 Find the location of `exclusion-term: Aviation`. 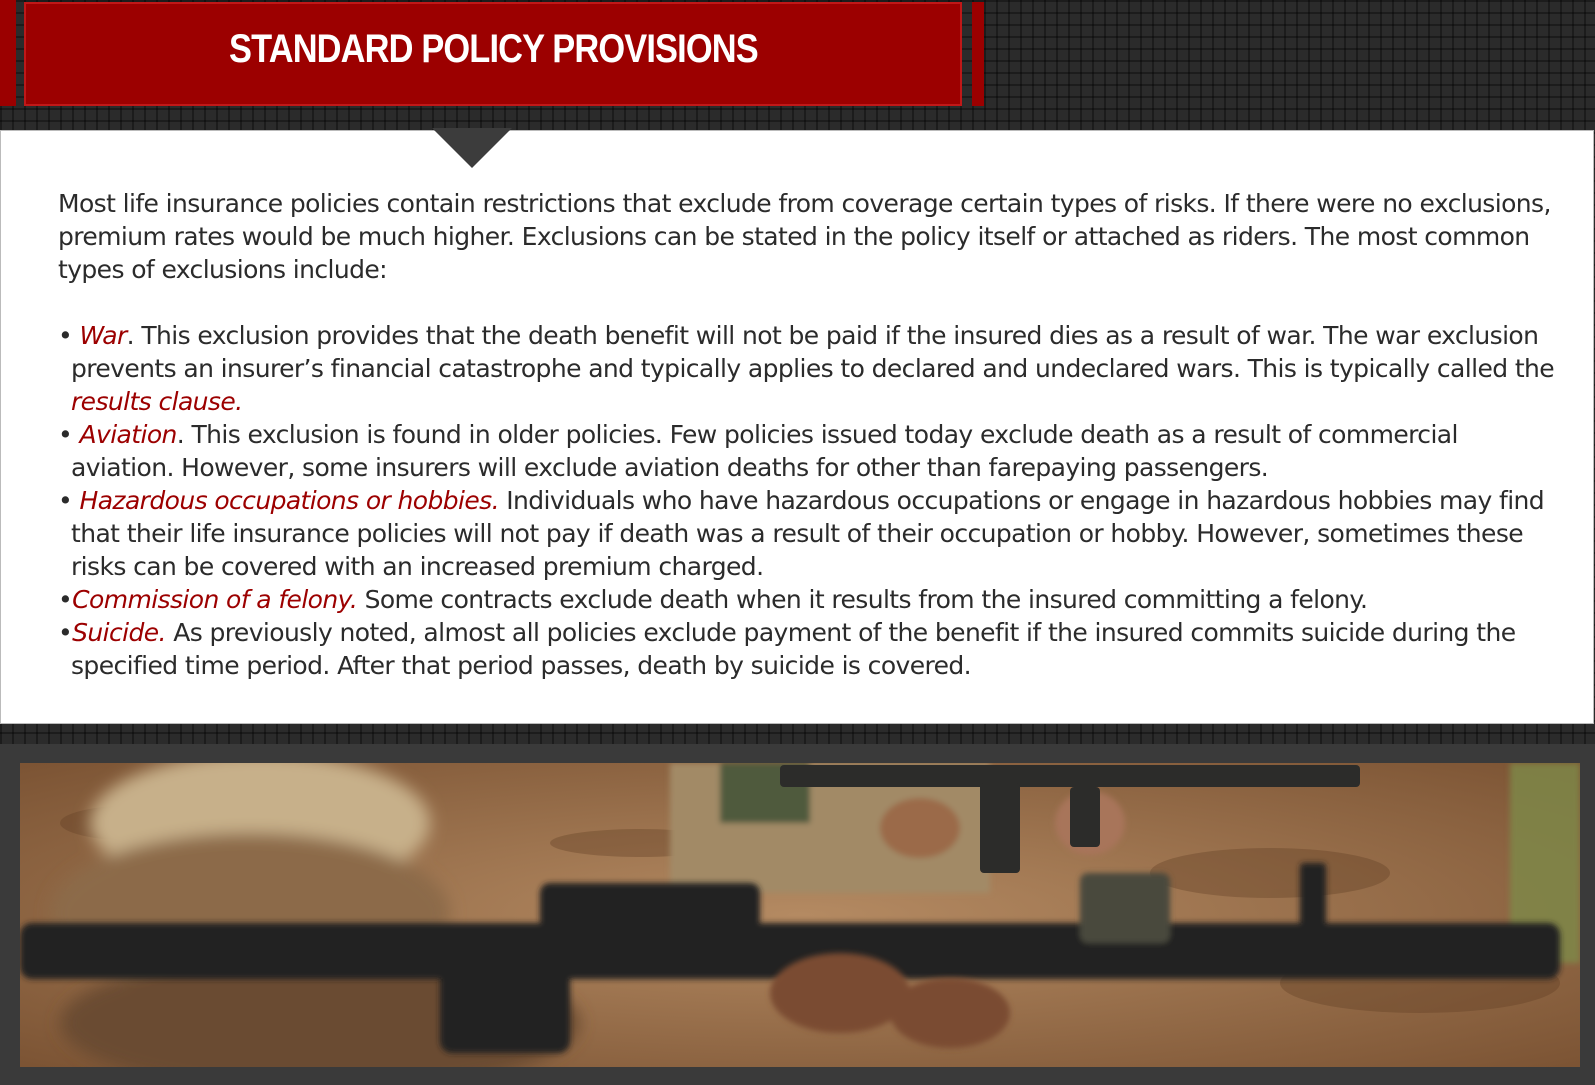

exclusion-term: Aviation is located at coordinates (128, 434).